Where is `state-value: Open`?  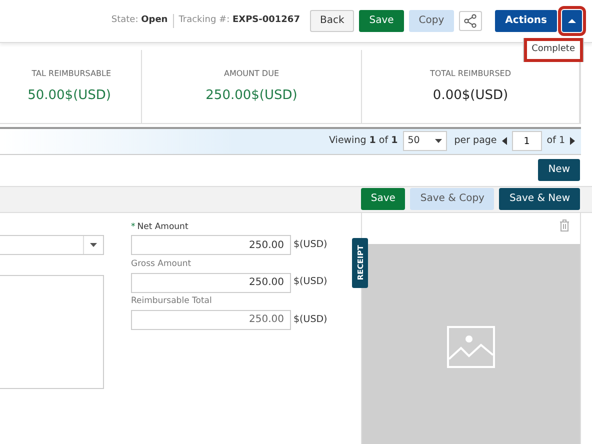
state-value: Open is located at coordinates (154, 20).